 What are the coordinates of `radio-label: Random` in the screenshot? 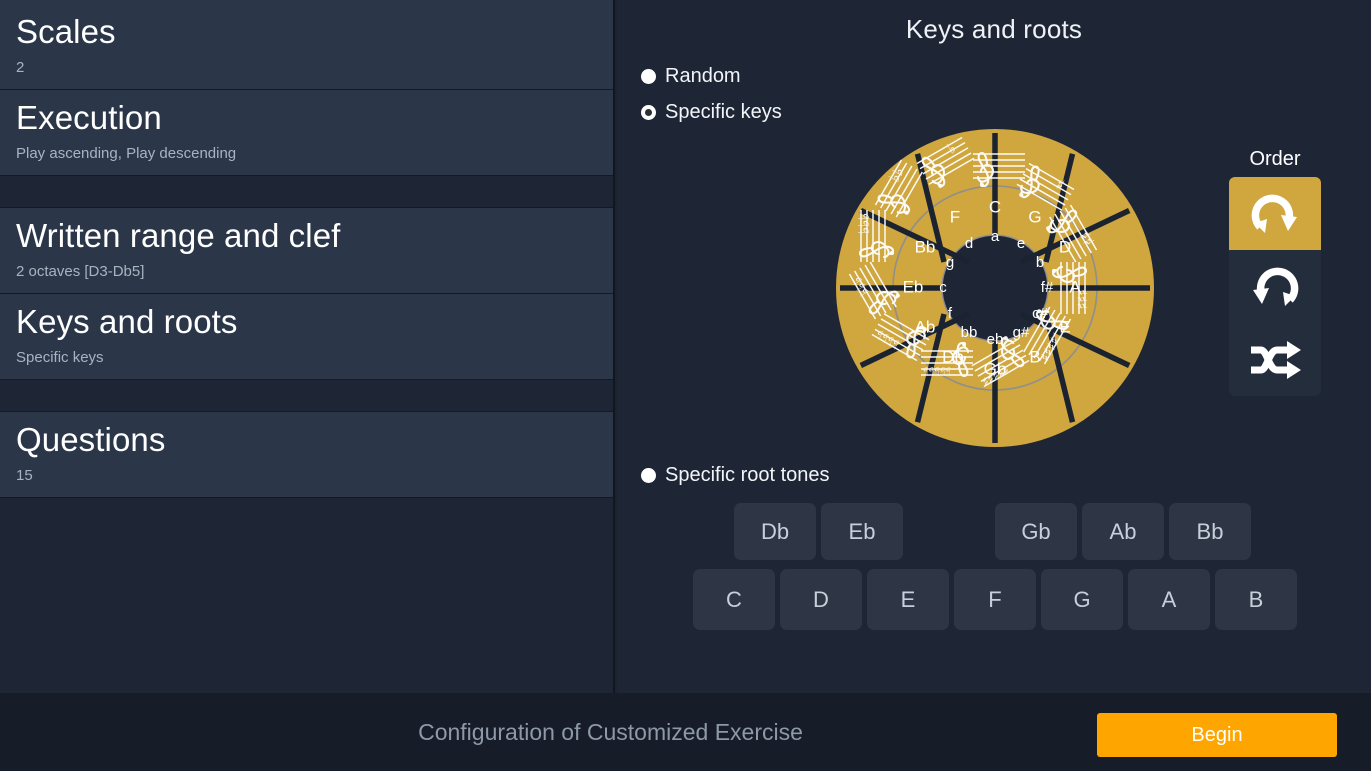 It's located at (703, 75).